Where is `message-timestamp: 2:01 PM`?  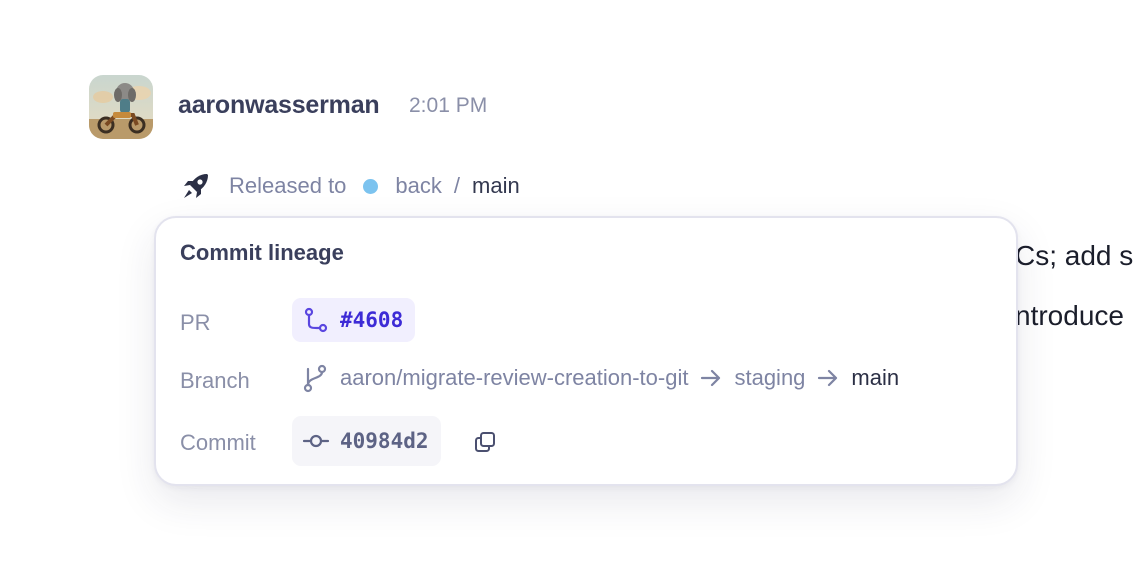 message-timestamp: 2:01 PM is located at coordinates (448, 105).